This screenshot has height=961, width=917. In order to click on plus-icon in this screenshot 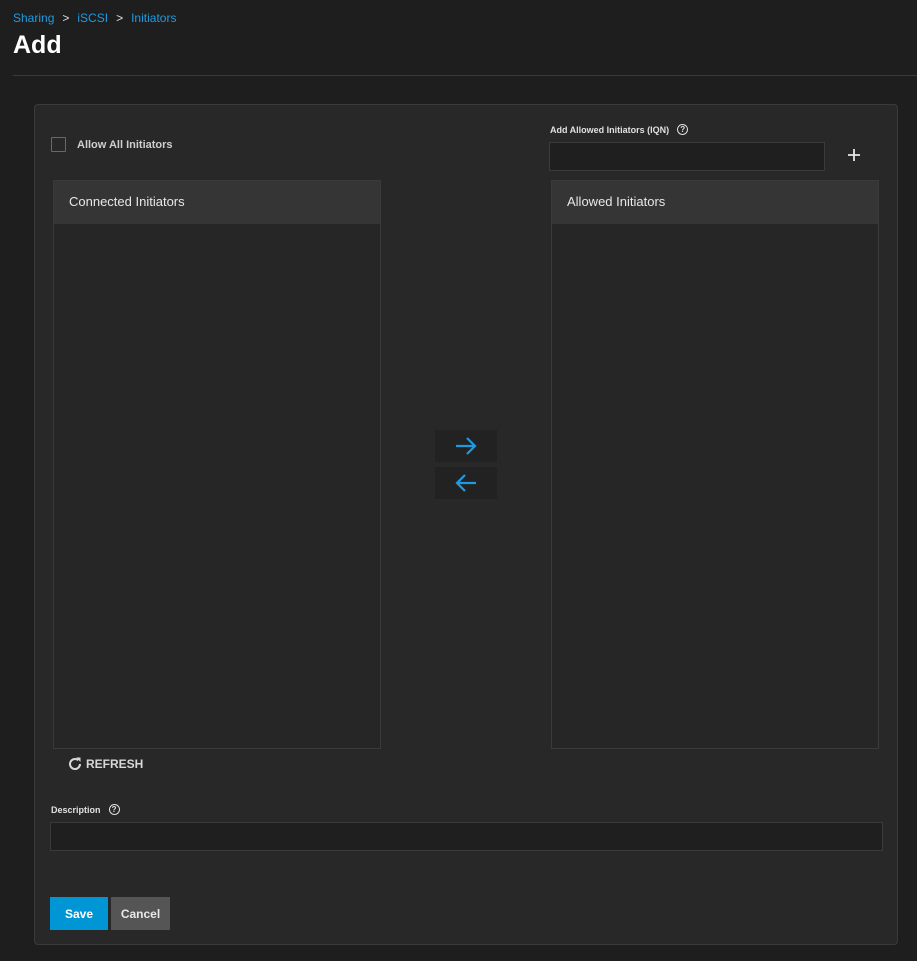, I will do `click(854, 155)`.